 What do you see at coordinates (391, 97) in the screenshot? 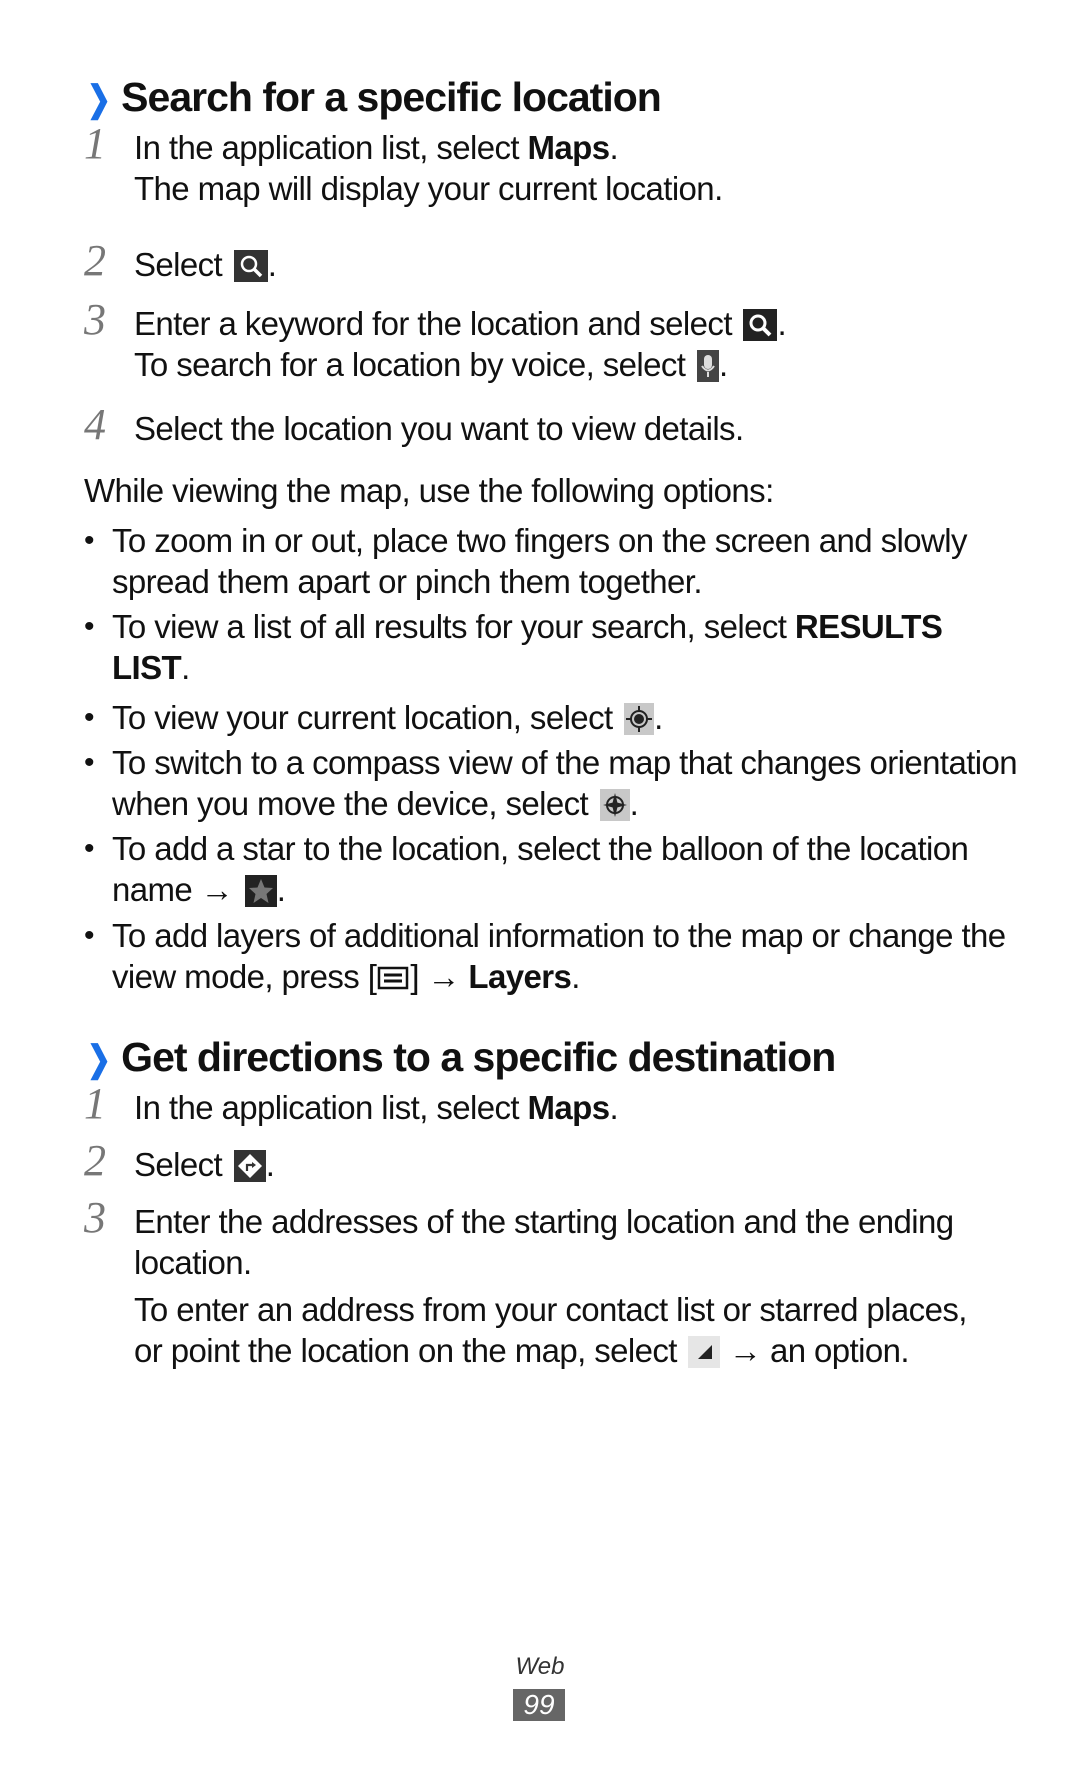
I see `heading-text: Search for a specific location` at bounding box center [391, 97].